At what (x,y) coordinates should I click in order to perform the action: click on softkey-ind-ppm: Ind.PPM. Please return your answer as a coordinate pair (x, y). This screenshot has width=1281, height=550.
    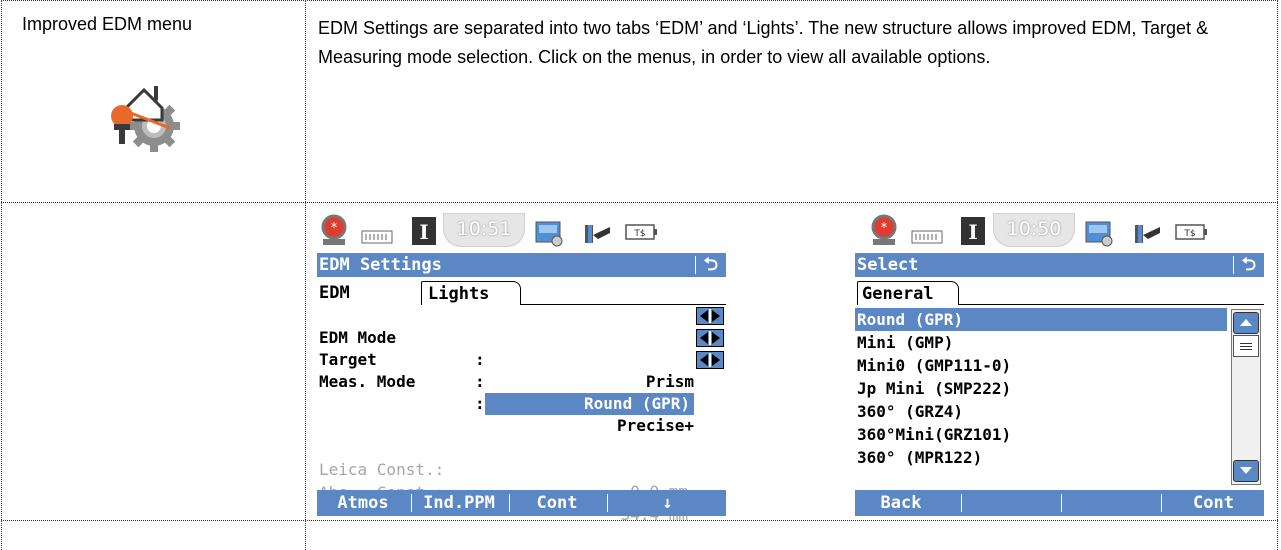
    Looking at the image, I should click on (459, 503).